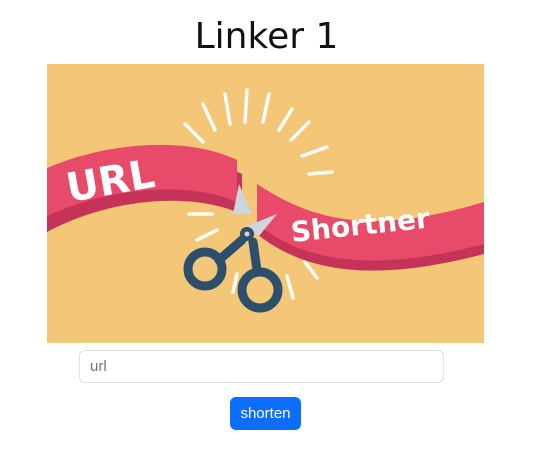 Image resolution: width=533 pixels, height=465 pixels. Describe the element at coordinates (265, 413) in the screenshot. I see `shorten-button: shorten` at that location.